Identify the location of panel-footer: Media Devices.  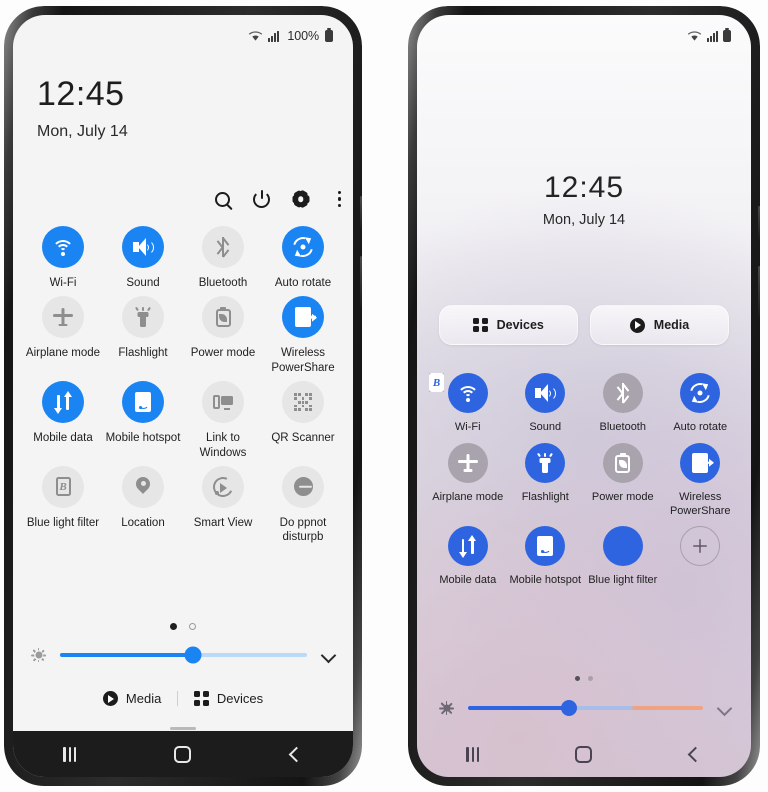
(183, 698).